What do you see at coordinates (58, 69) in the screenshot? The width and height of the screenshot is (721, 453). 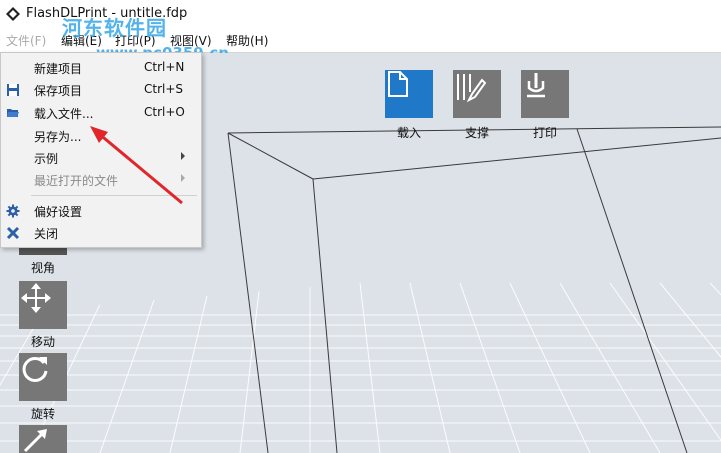 I see `menu-item-label: 新建项目` at bounding box center [58, 69].